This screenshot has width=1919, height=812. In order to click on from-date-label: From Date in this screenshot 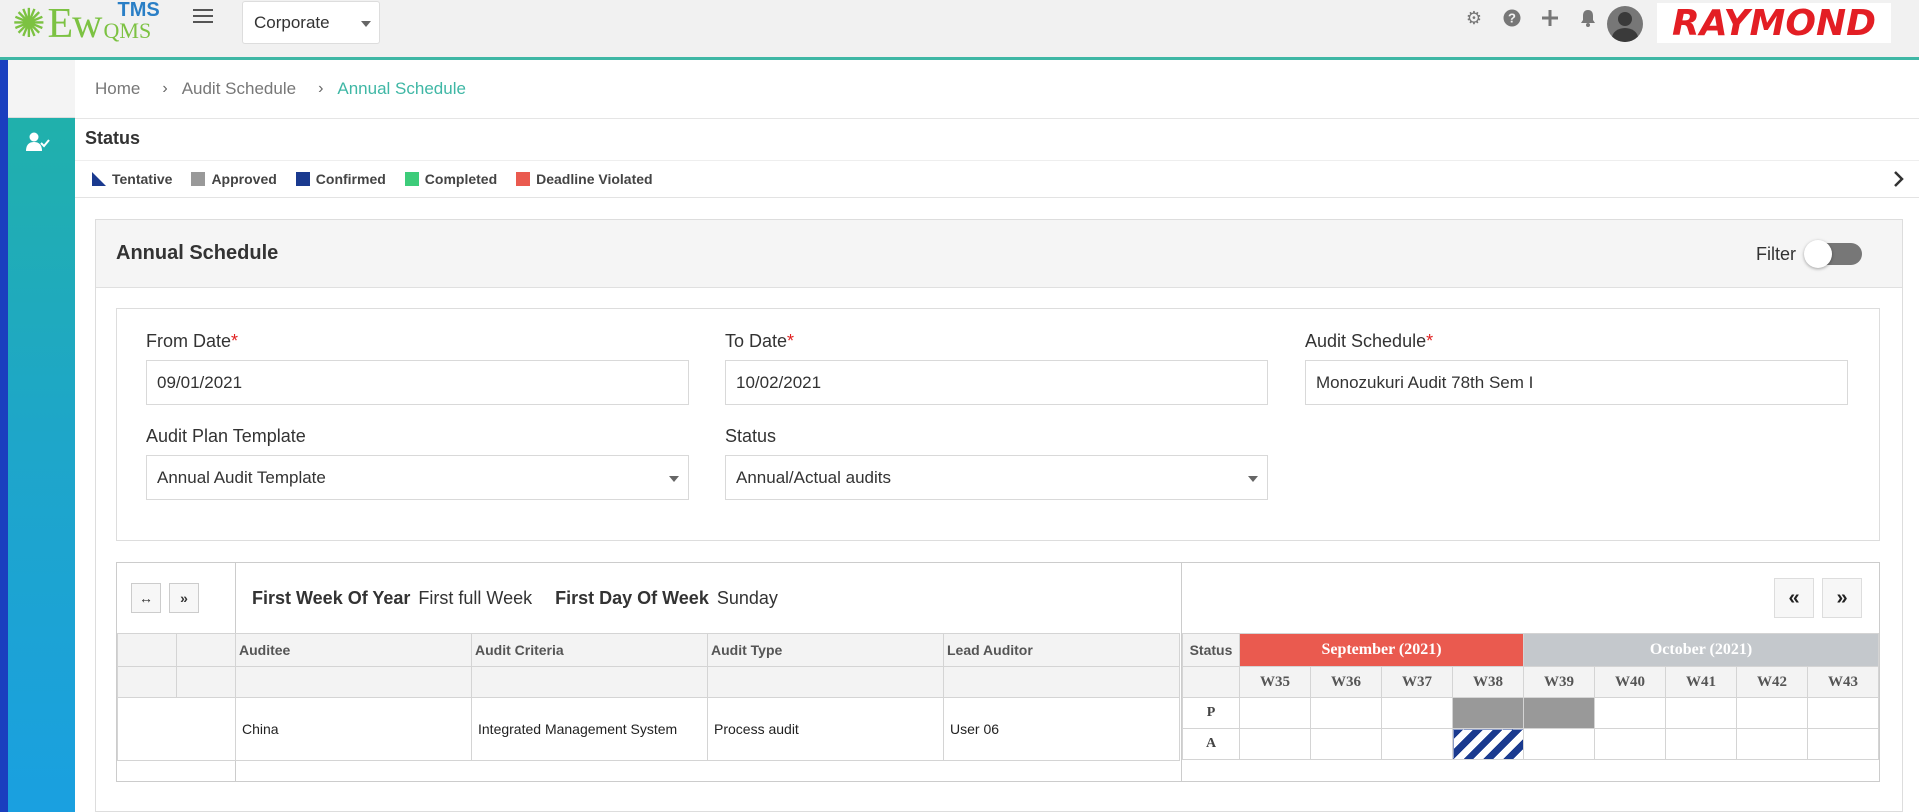, I will do `click(189, 341)`.